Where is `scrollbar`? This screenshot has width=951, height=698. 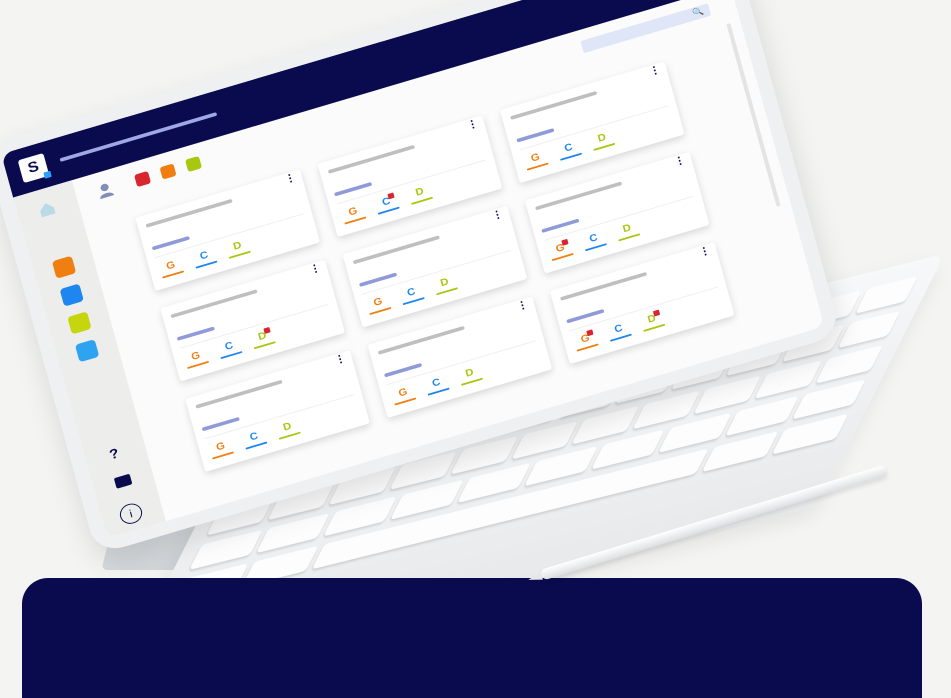 scrollbar is located at coordinates (753, 115).